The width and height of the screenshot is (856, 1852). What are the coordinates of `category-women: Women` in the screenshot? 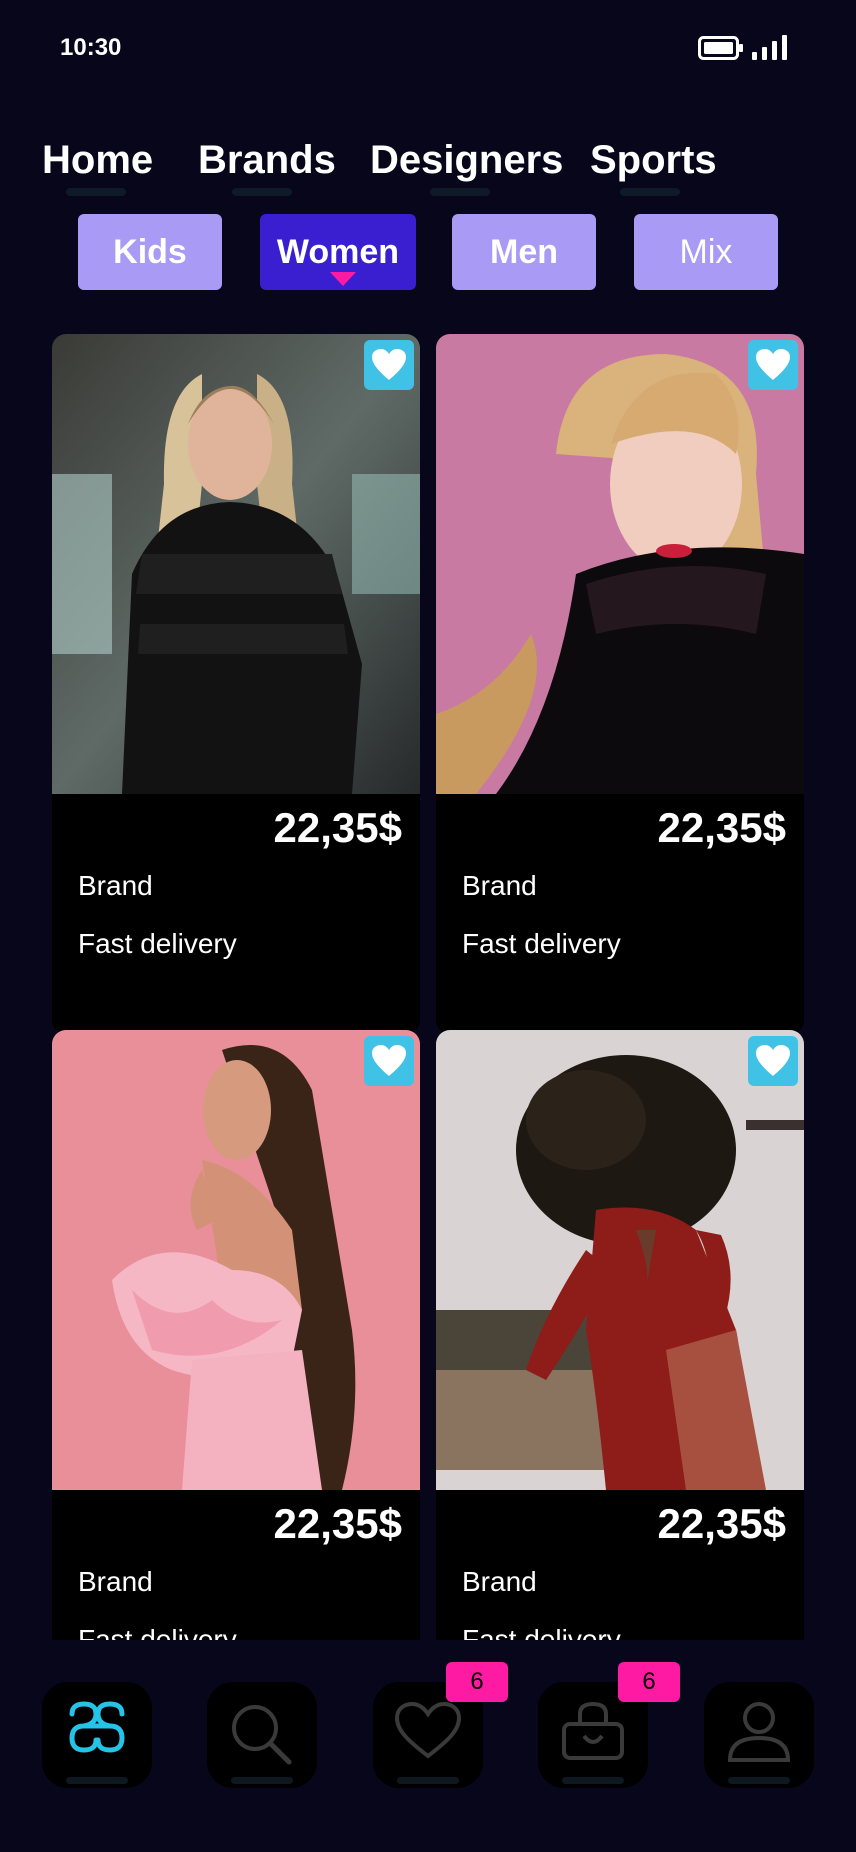 It's located at (338, 252).